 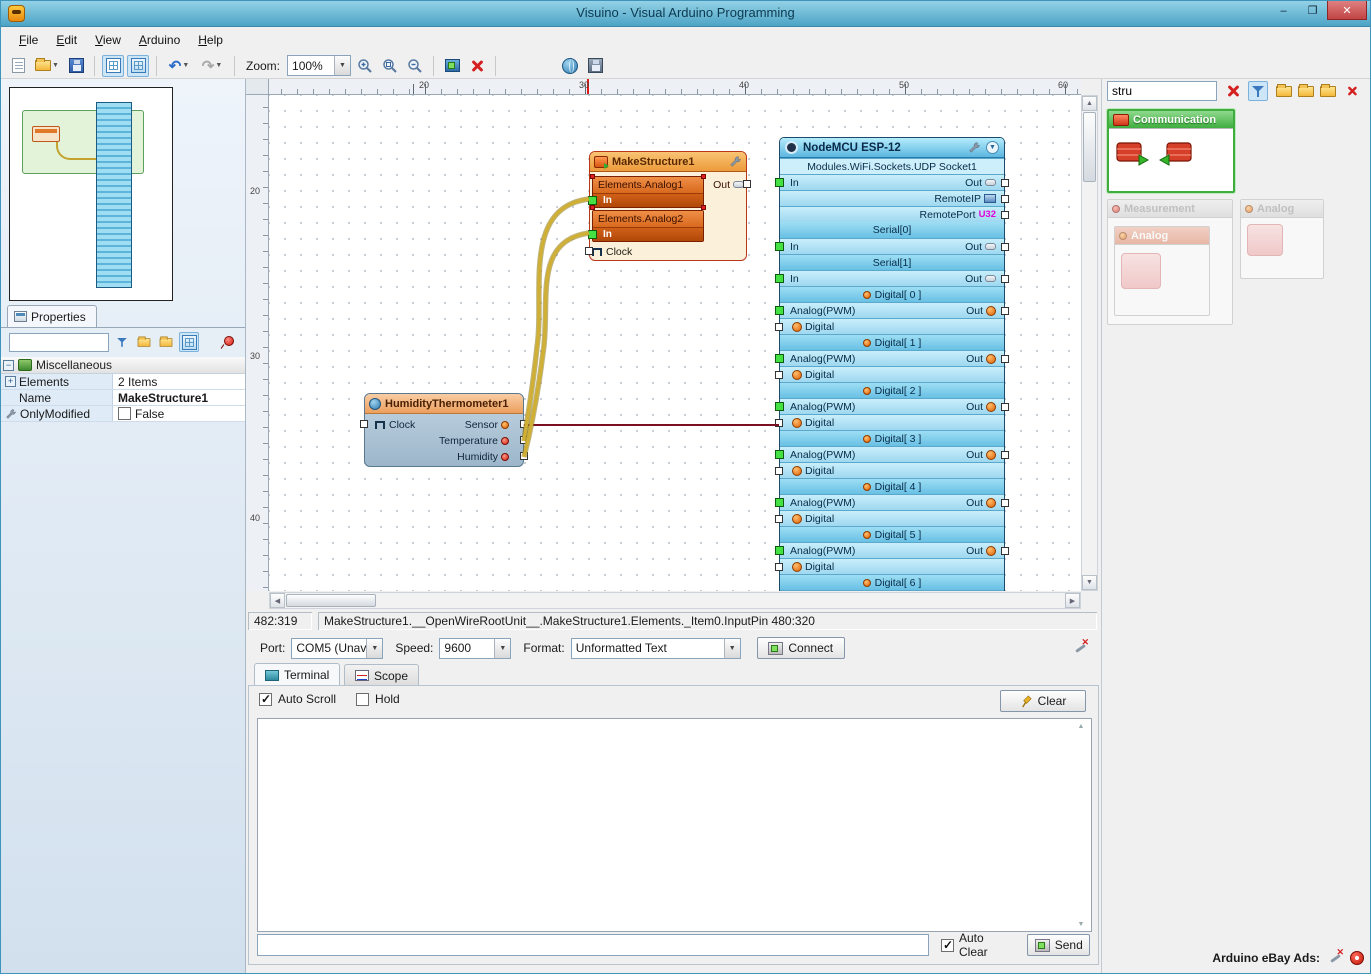 What do you see at coordinates (47, 66) in the screenshot?
I see `open-button: ▼` at bounding box center [47, 66].